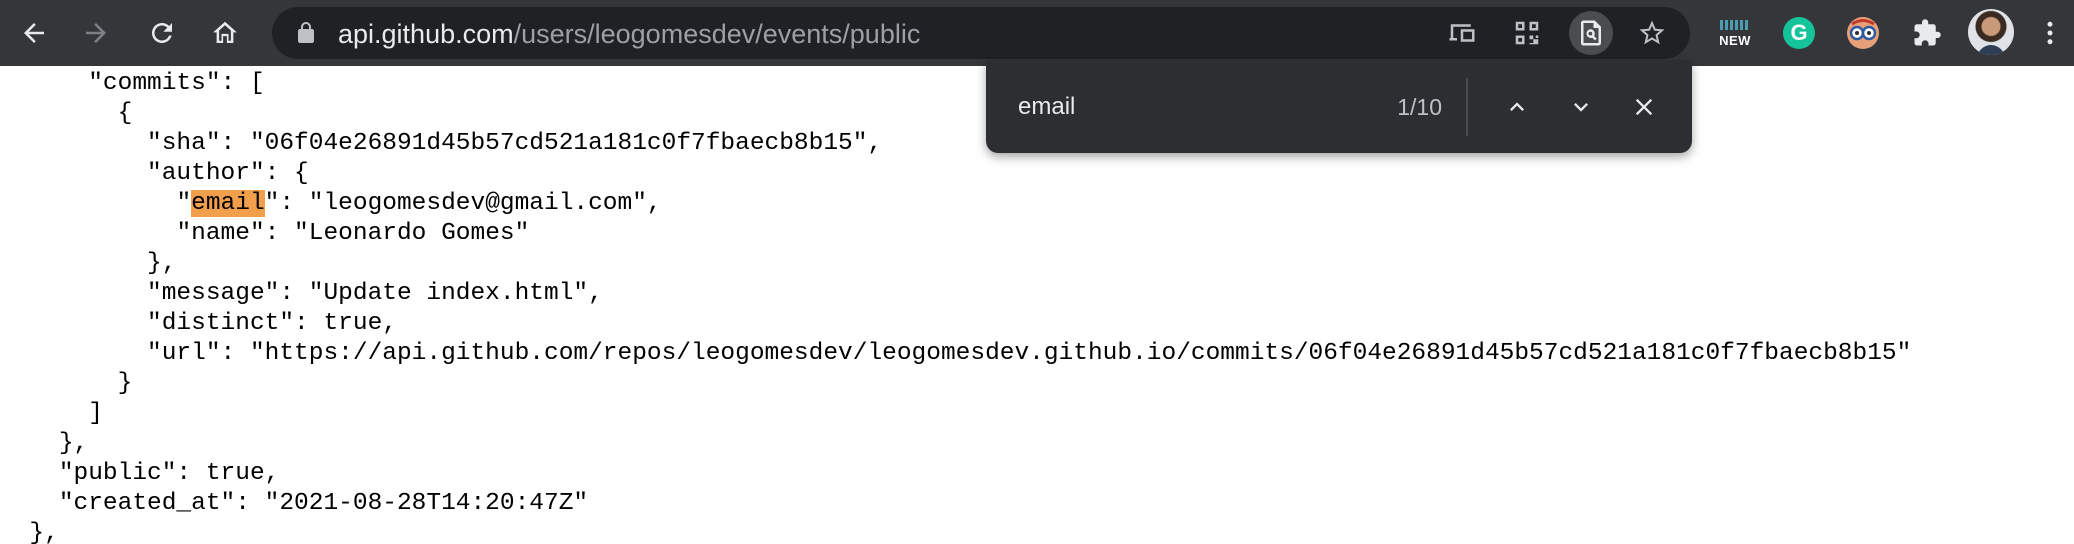  I want to click on grammarly-icon: G, so click(1799, 33).